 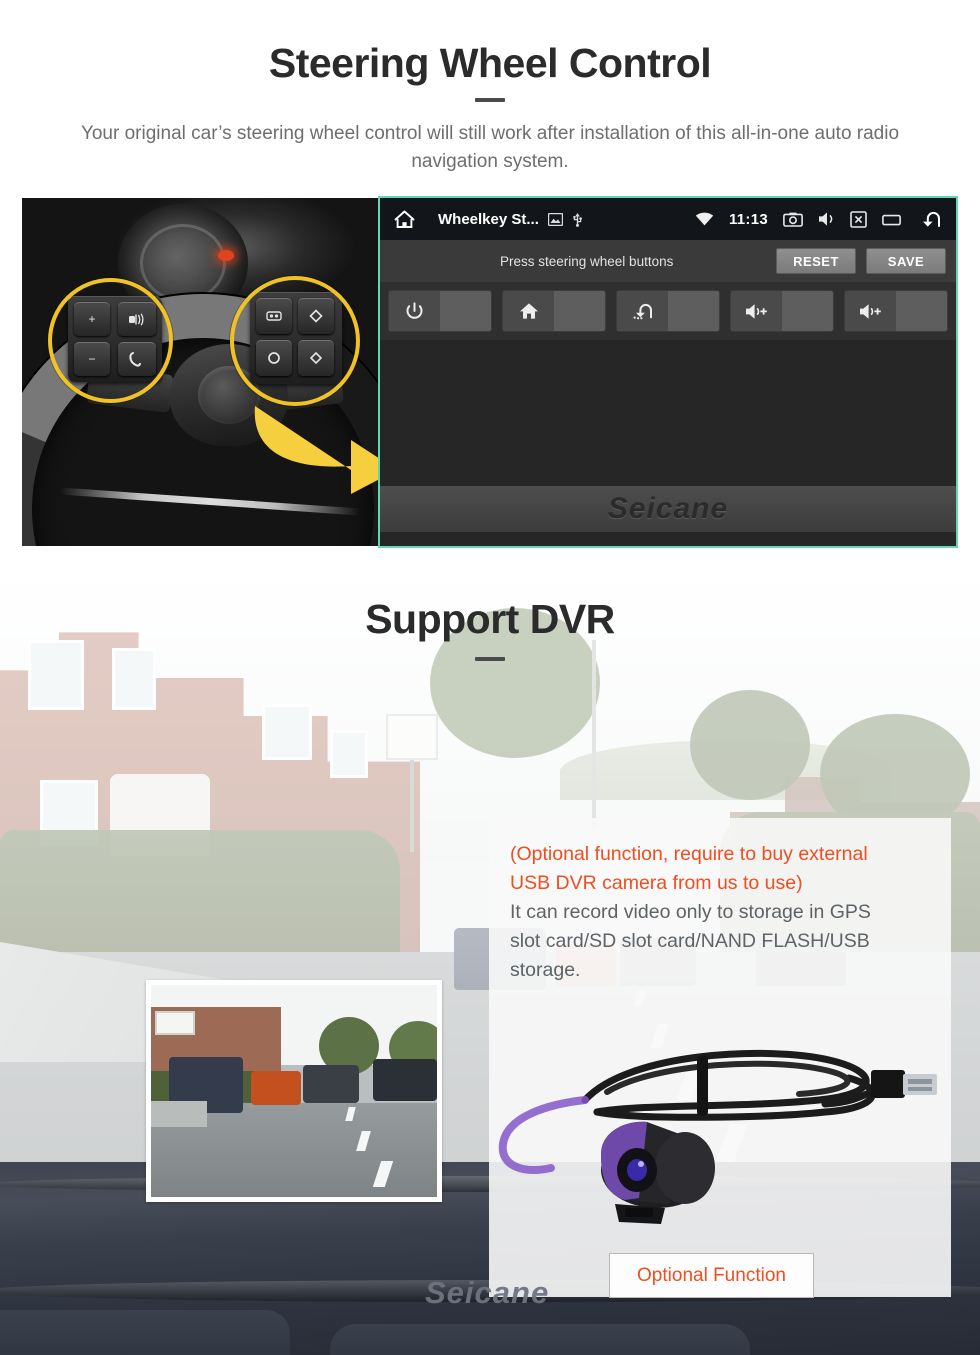 I want to click on save-button: SAVE, so click(x=906, y=261).